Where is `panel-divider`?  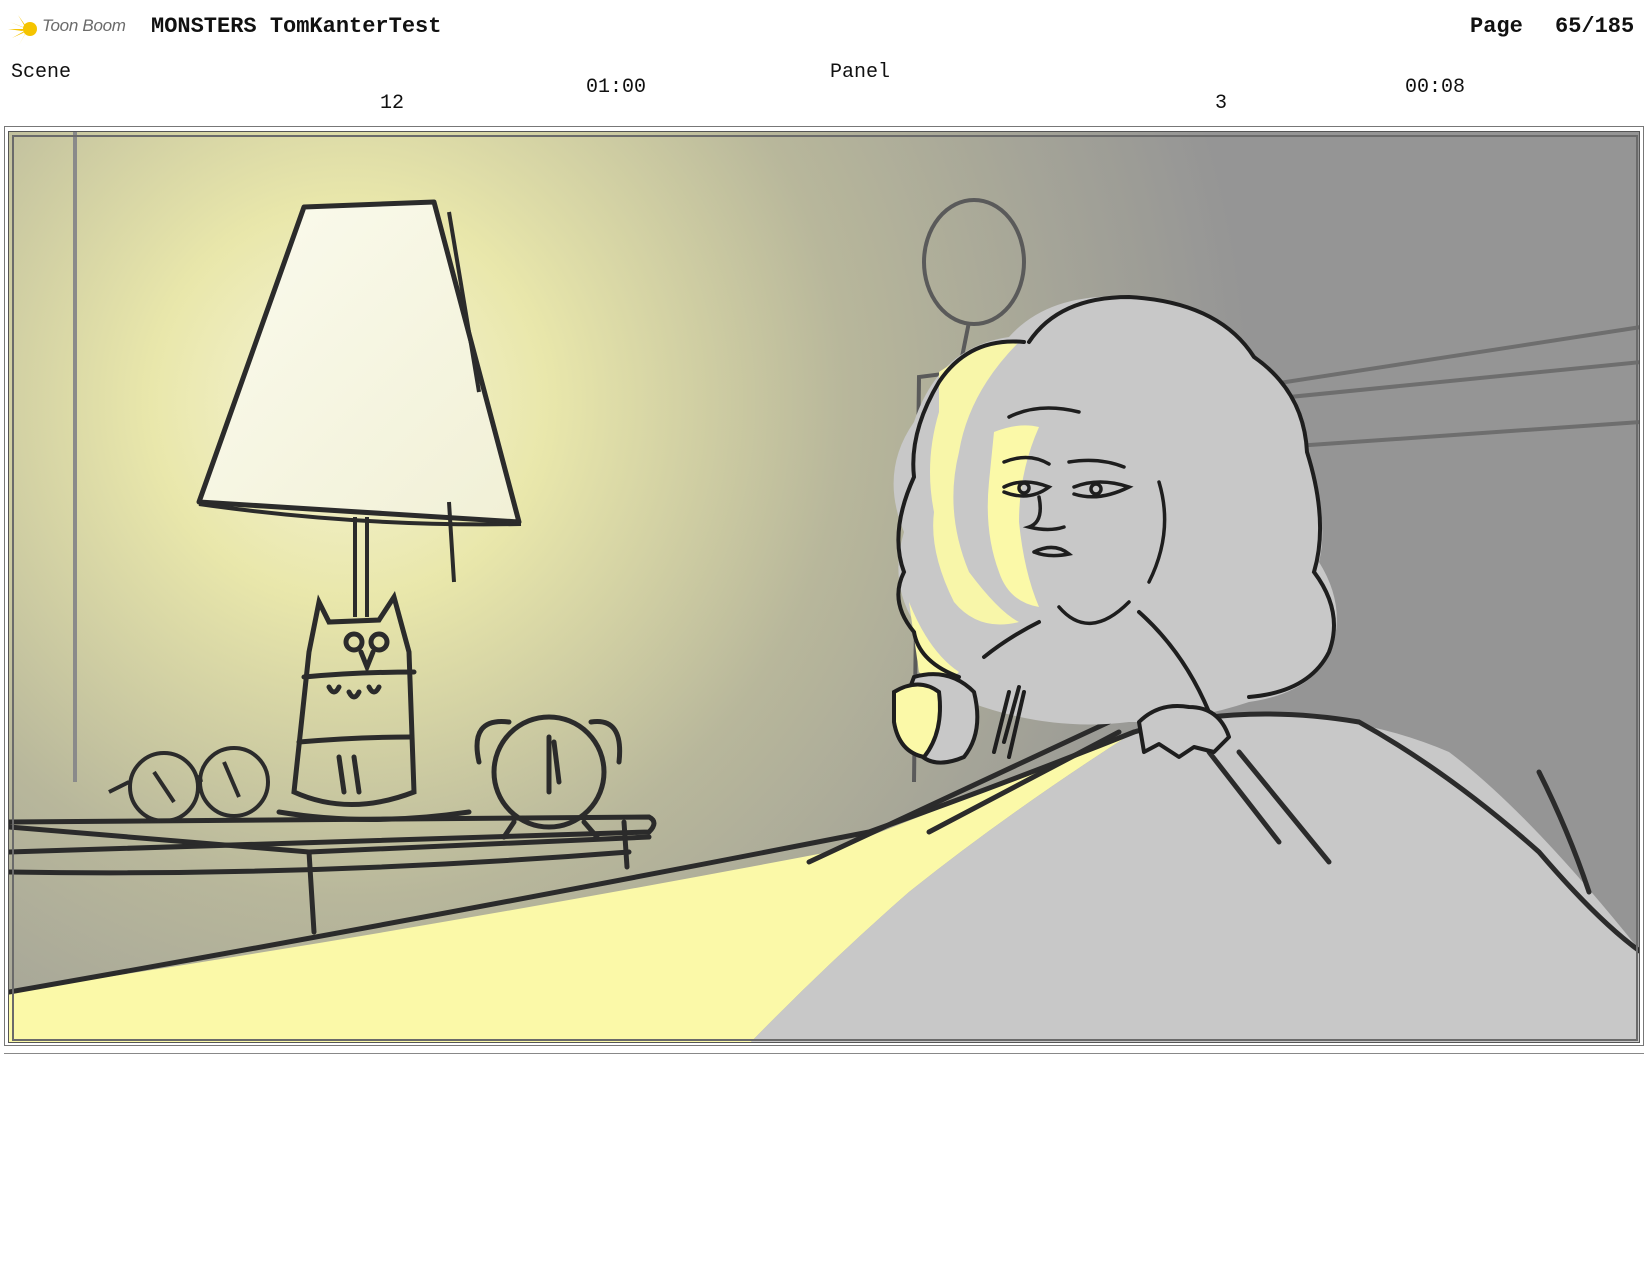
panel-divider is located at coordinates (824, 1053).